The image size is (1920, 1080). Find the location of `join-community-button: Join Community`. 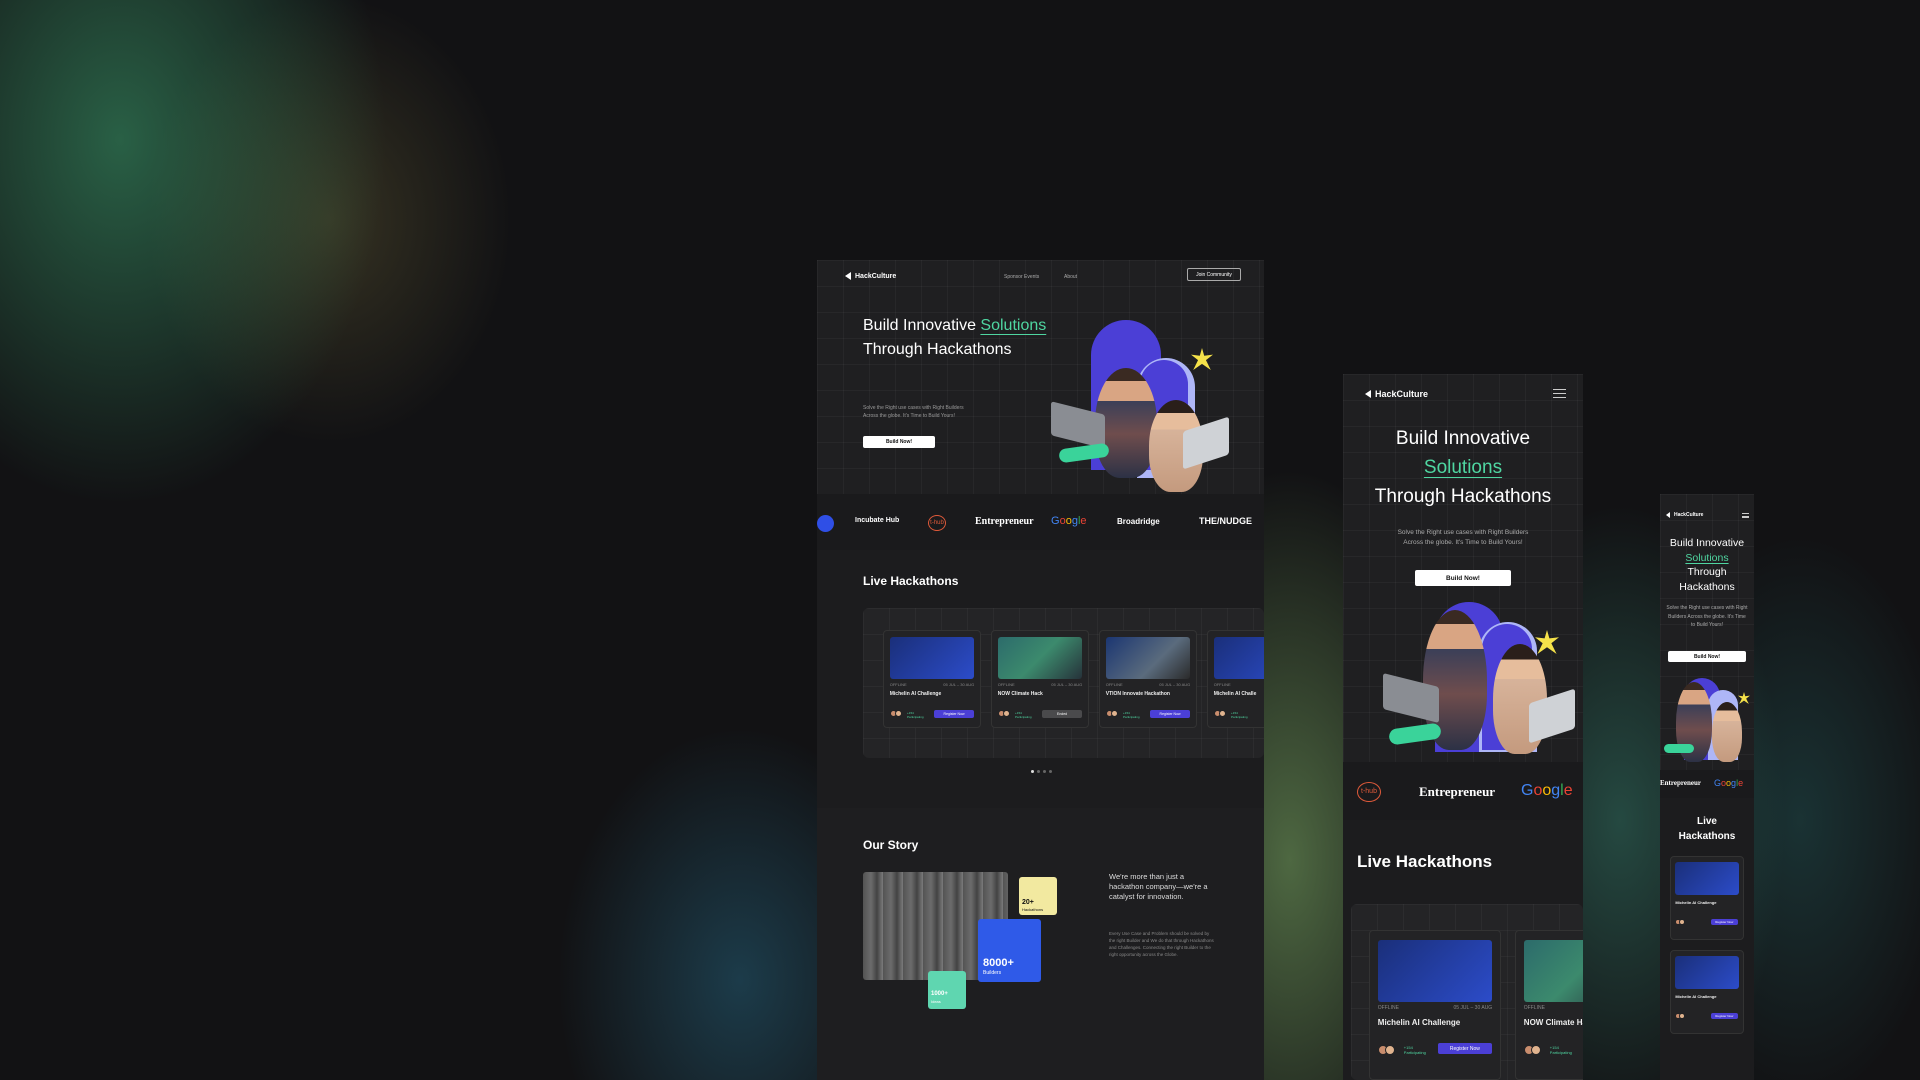

join-community-button: Join Community is located at coordinates (1214, 274).